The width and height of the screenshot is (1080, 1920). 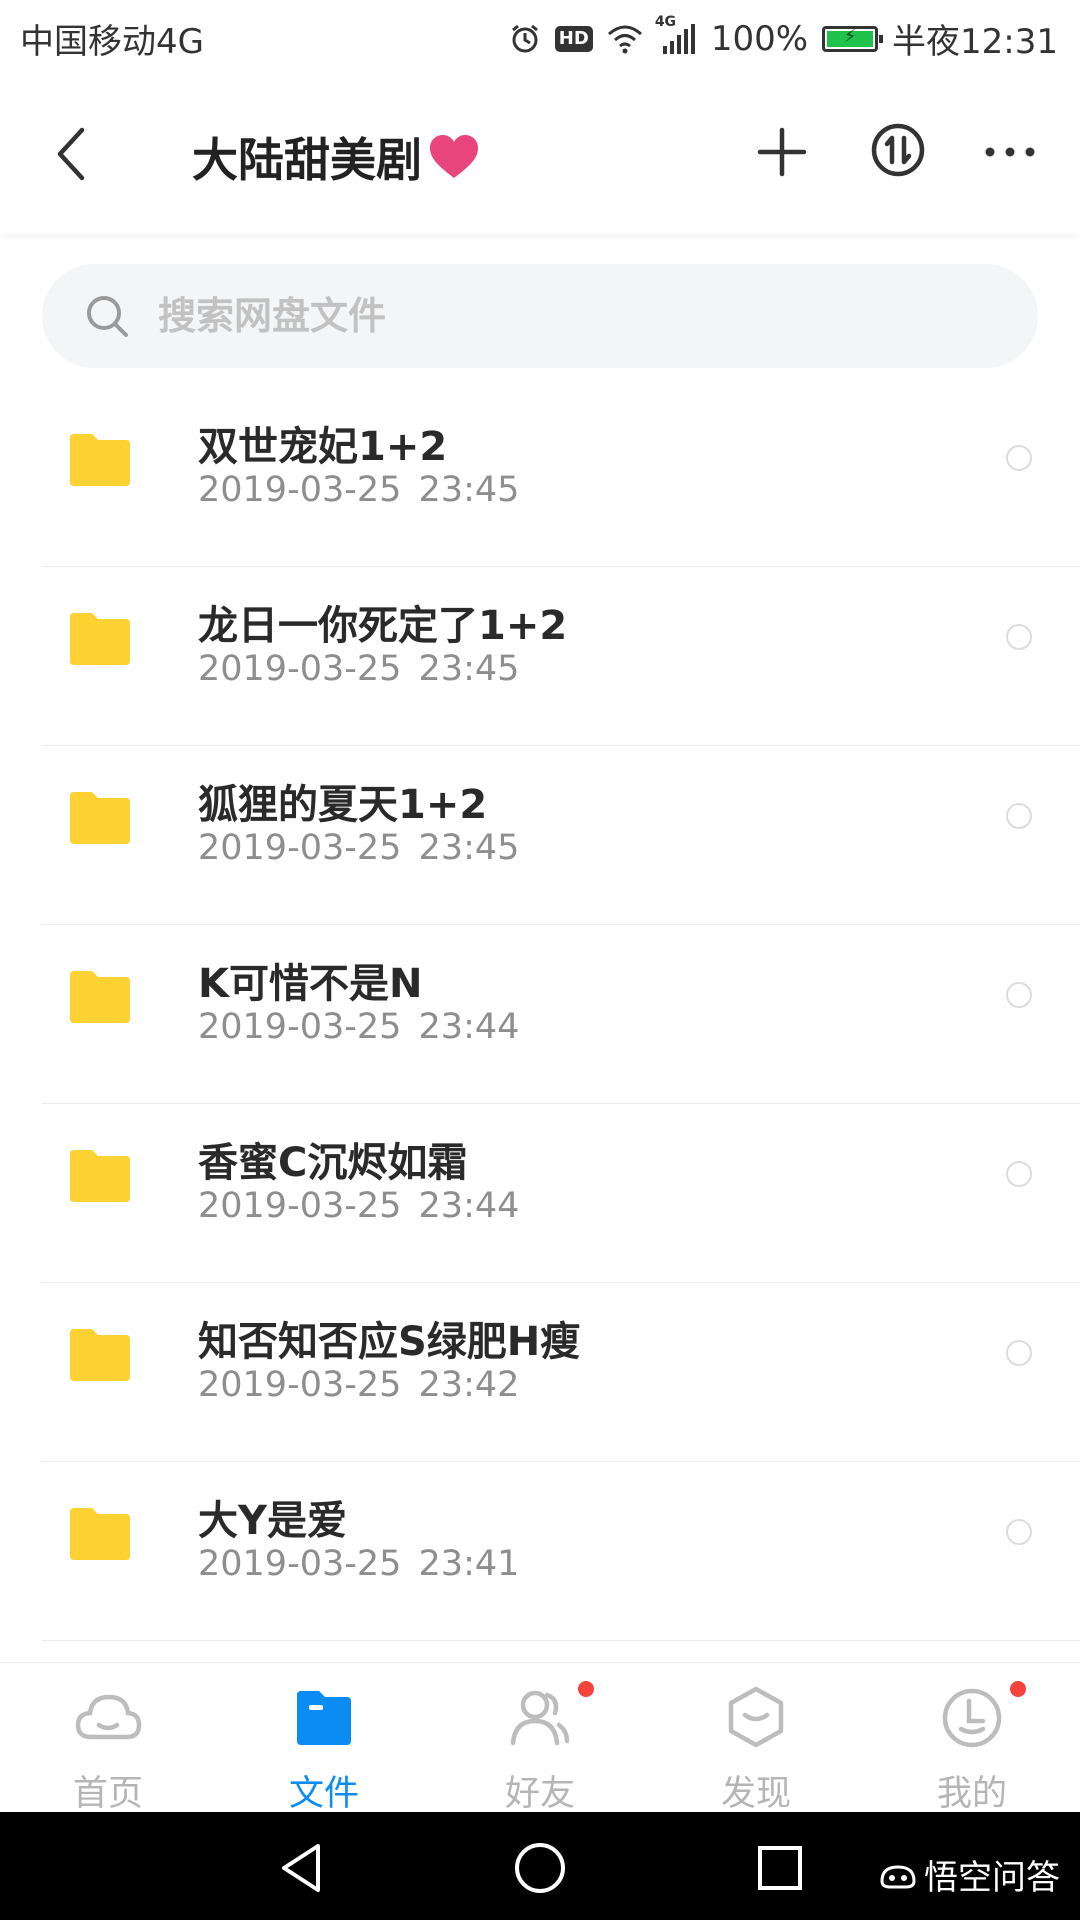 I want to click on file-name: 知否知否应S绿肥H瘦, so click(x=389, y=1342).